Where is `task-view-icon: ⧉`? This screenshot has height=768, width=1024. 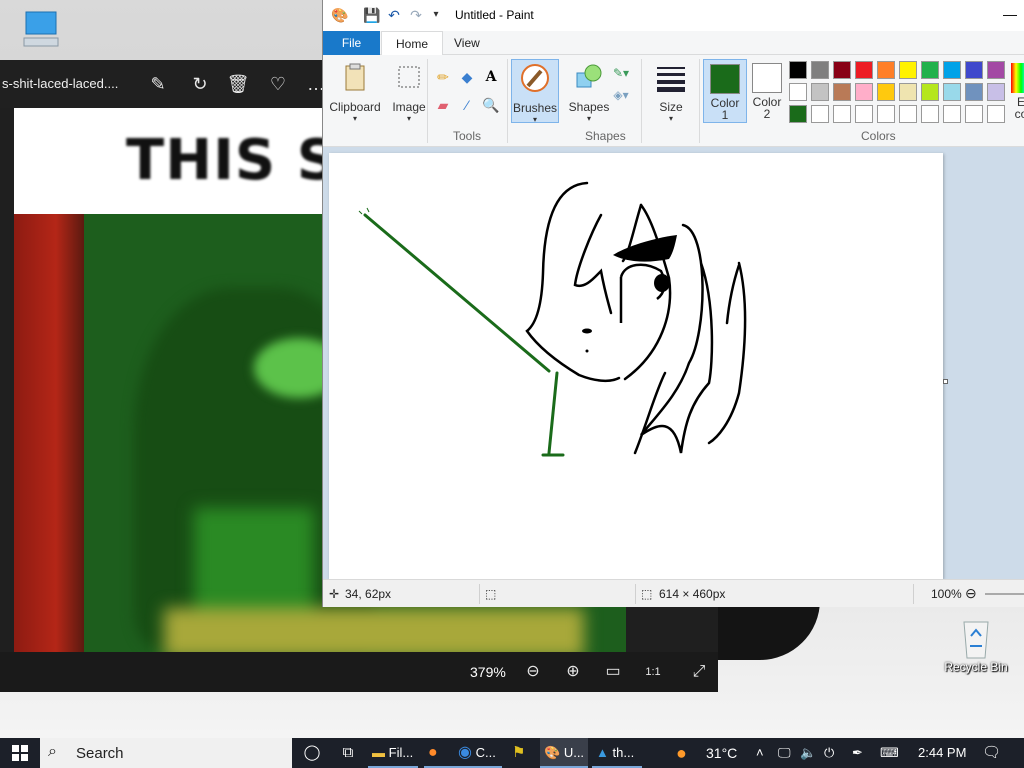
task-view-icon: ⧉ is located at coordinates (348, 753).